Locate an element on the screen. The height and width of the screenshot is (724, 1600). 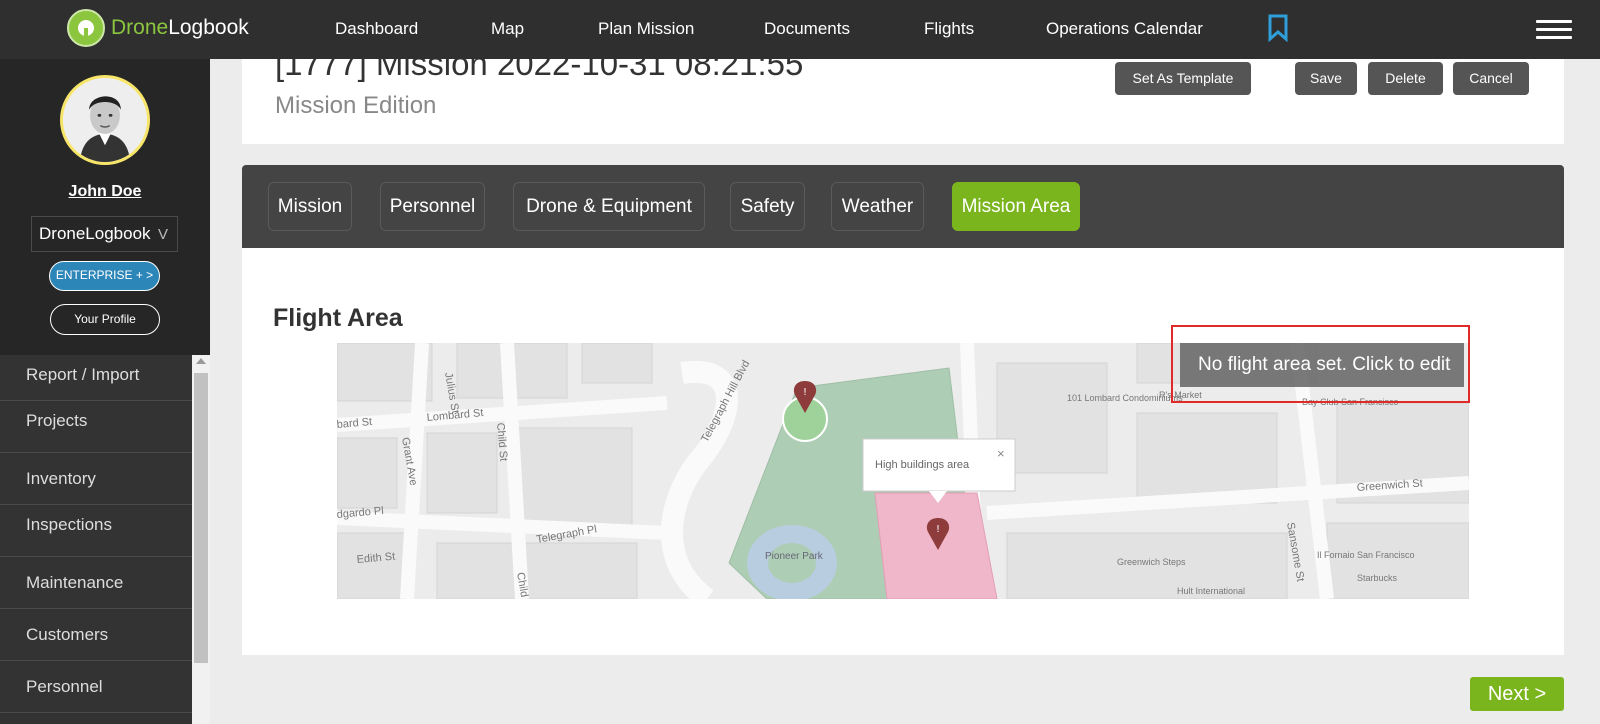
scrollbar-thumb is located at coordinates (201, 518).